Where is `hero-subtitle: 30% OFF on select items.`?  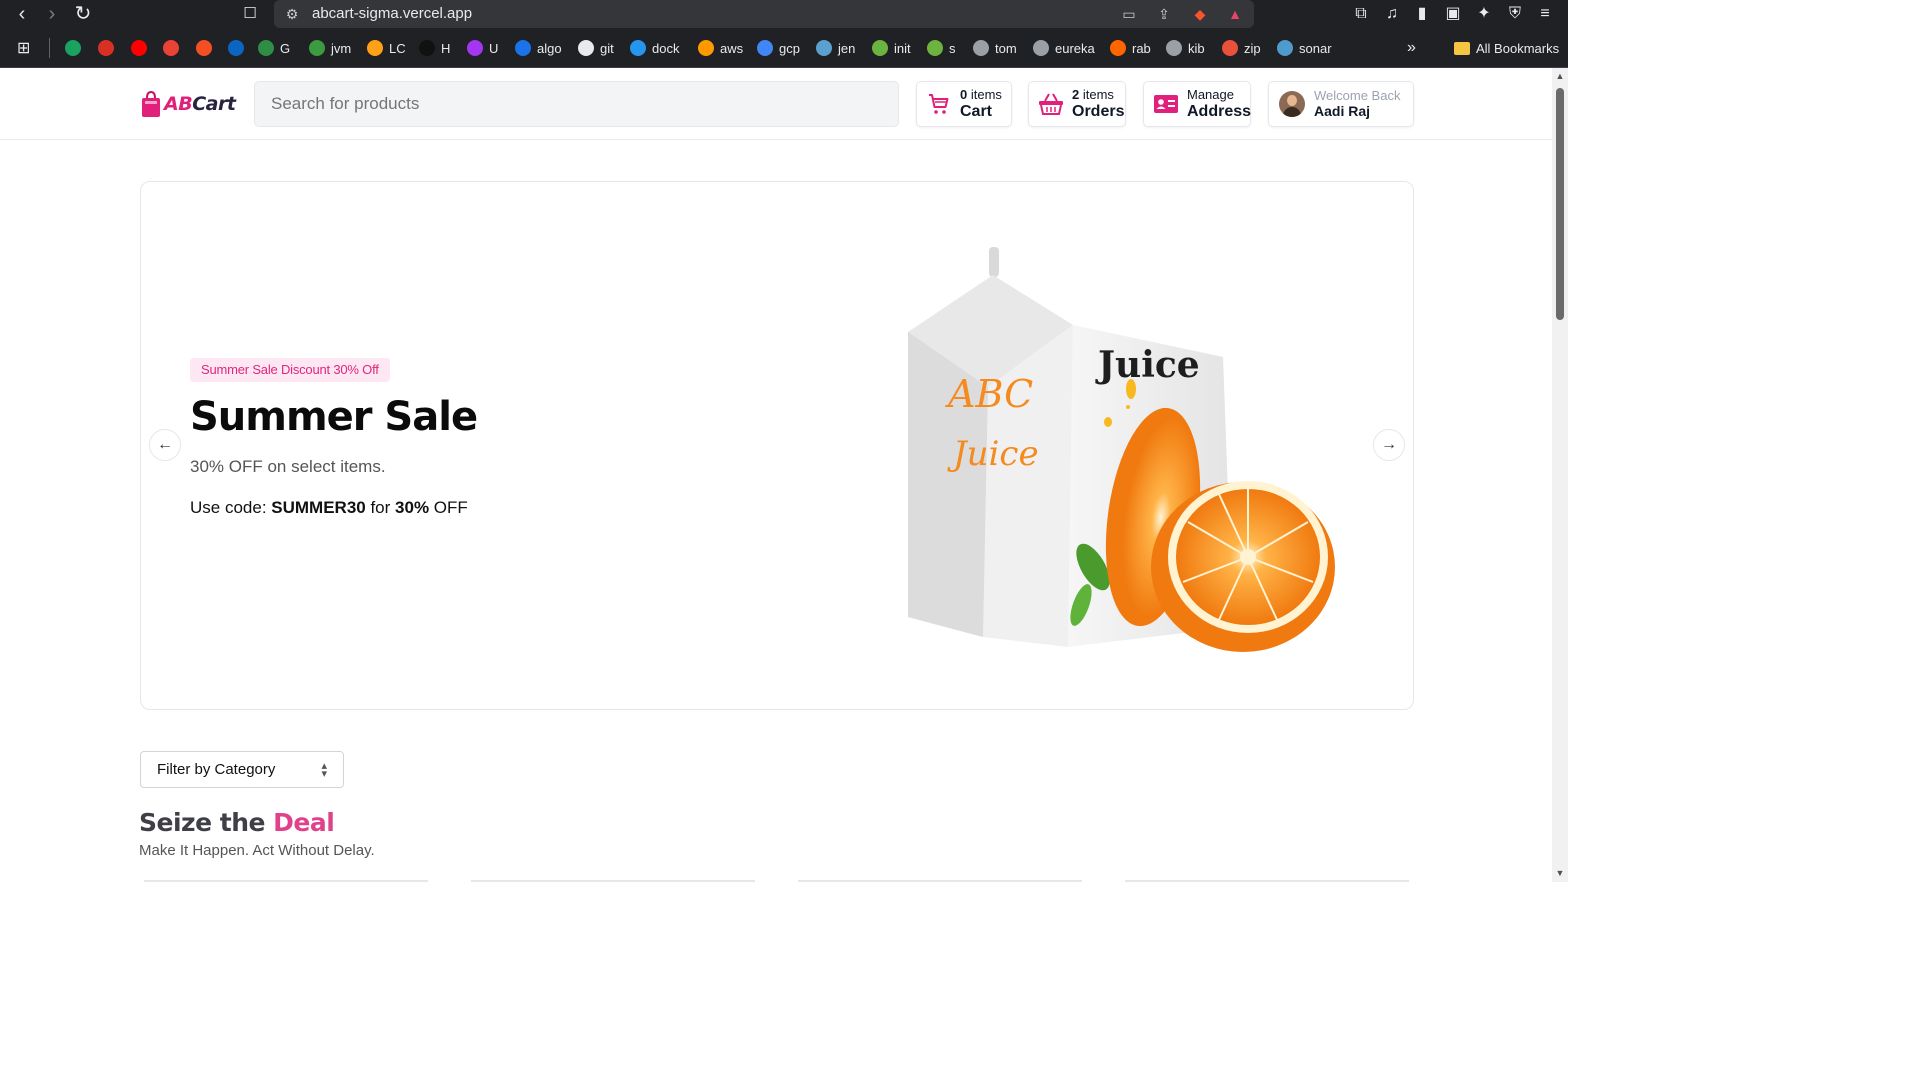 hero-subtitle: 30% OFF on select items. is located at coordinates (288, 466).